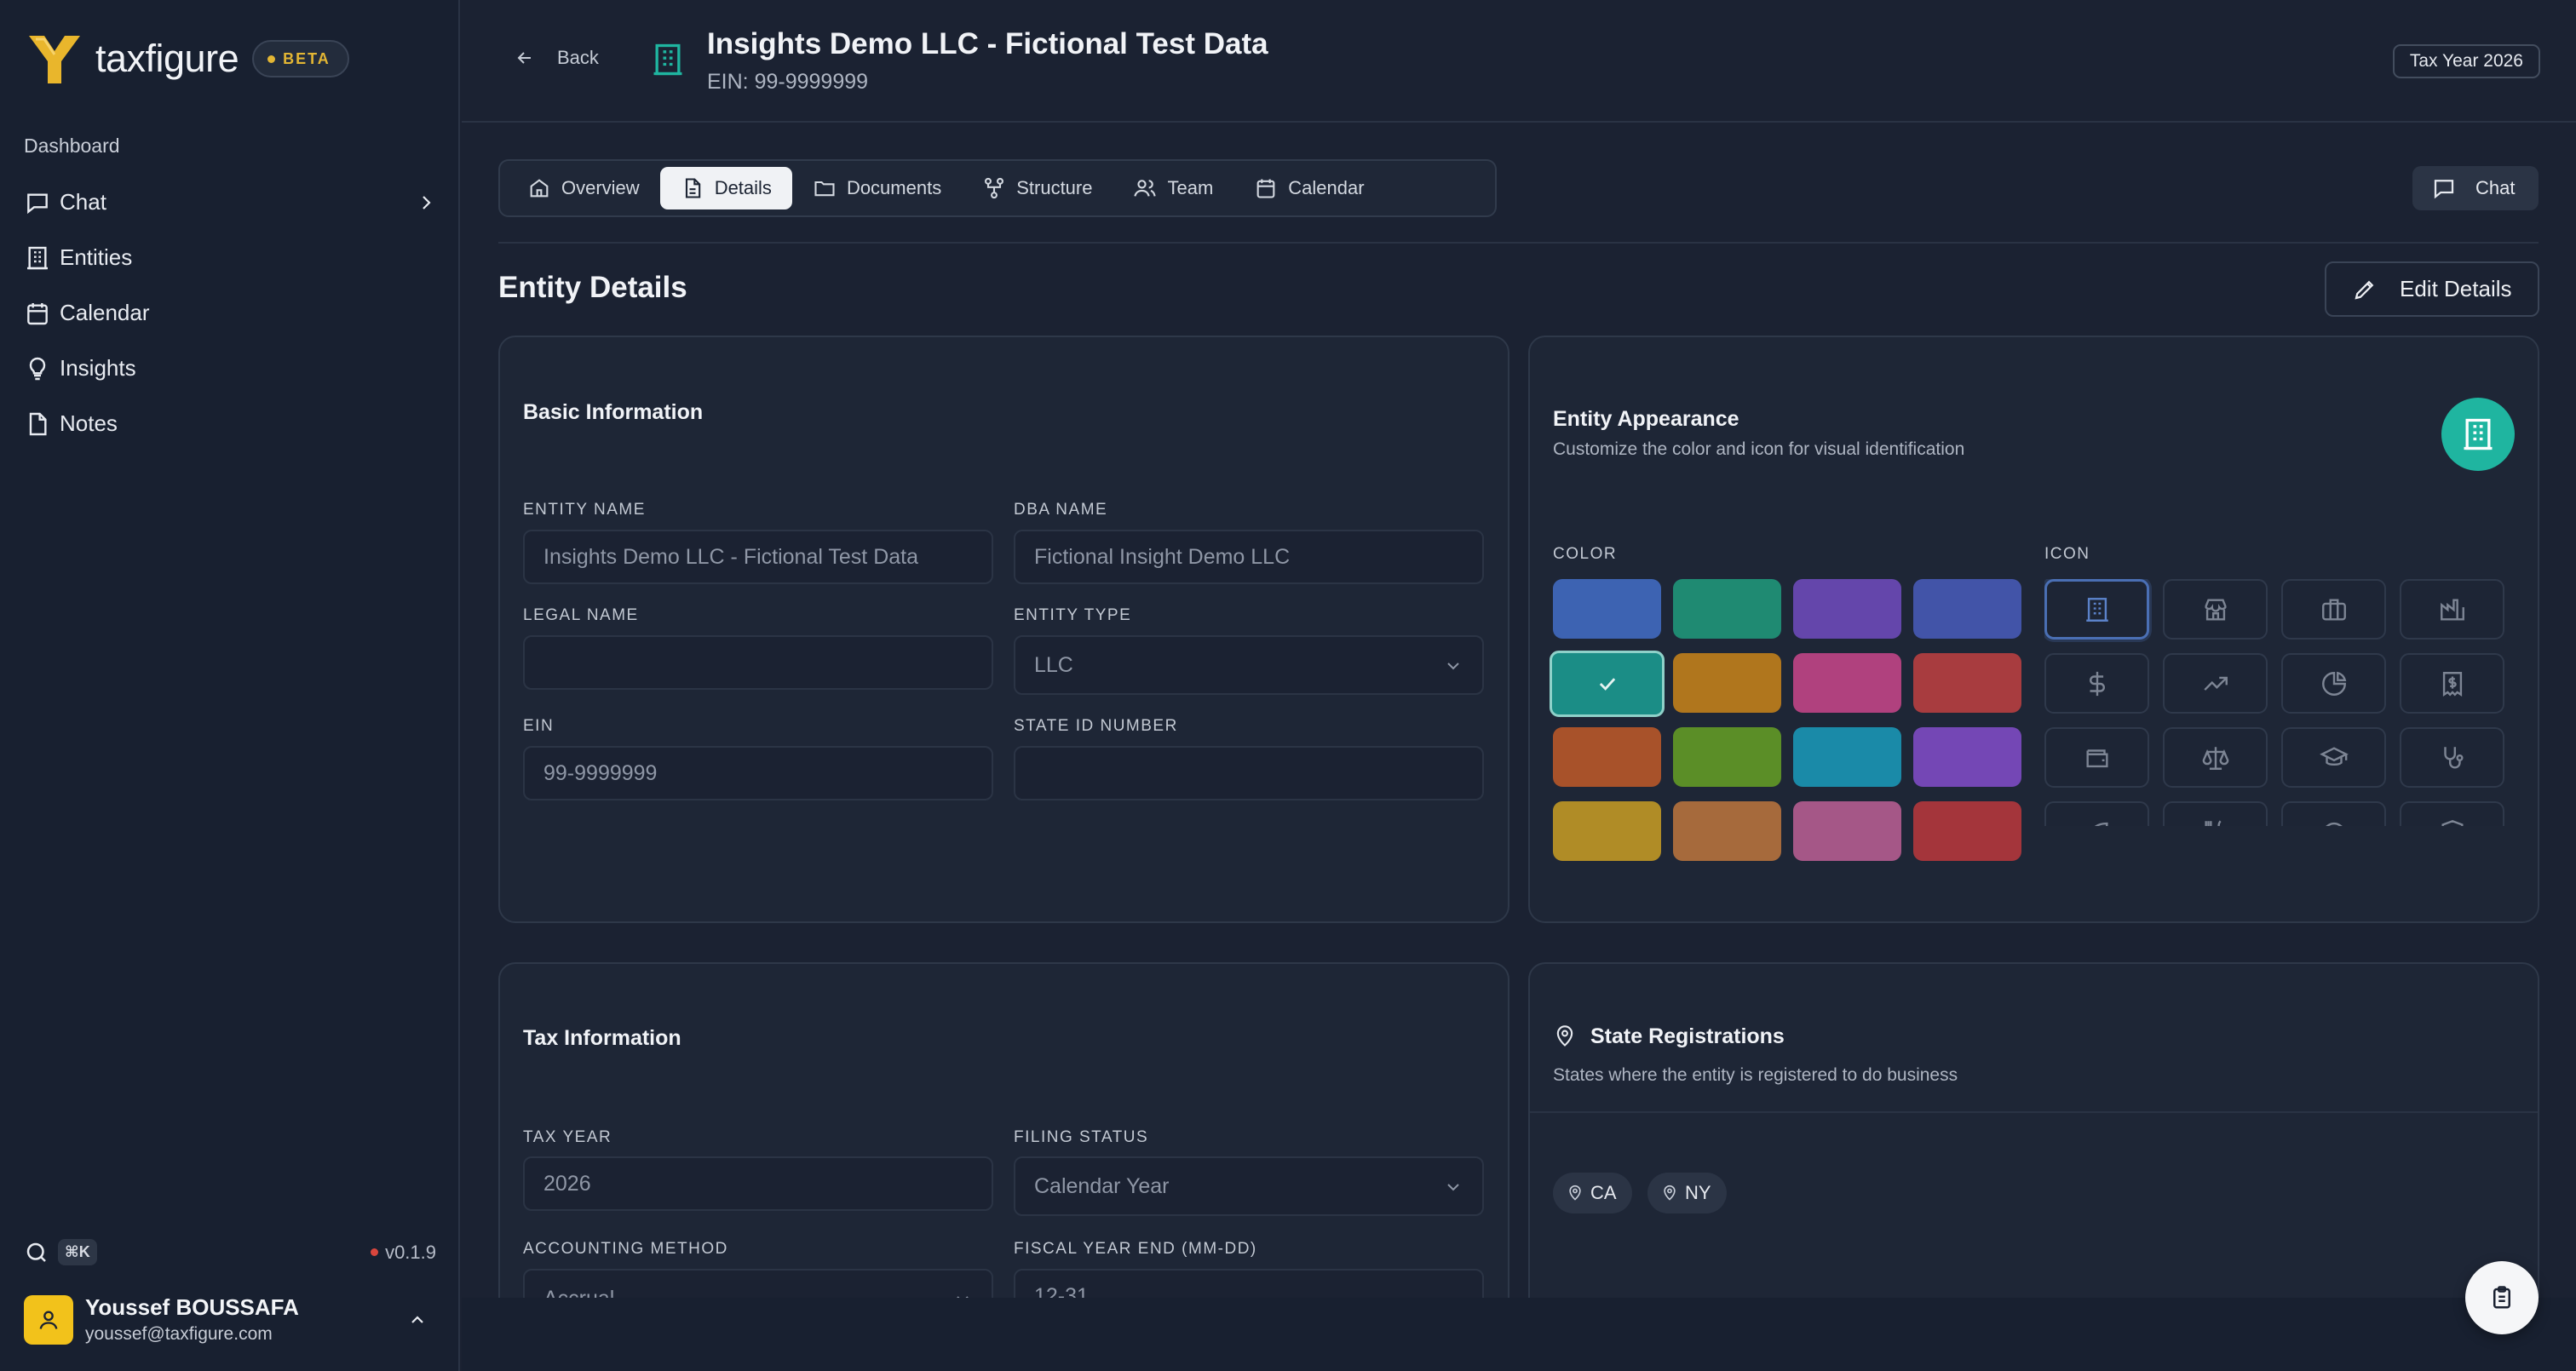 The image size is (2576, 1371). Describe the element at coordinates (988, 43) in the screenshot. I see `page-title: Insights Demo LLC - Fictional Test Data` at that location.